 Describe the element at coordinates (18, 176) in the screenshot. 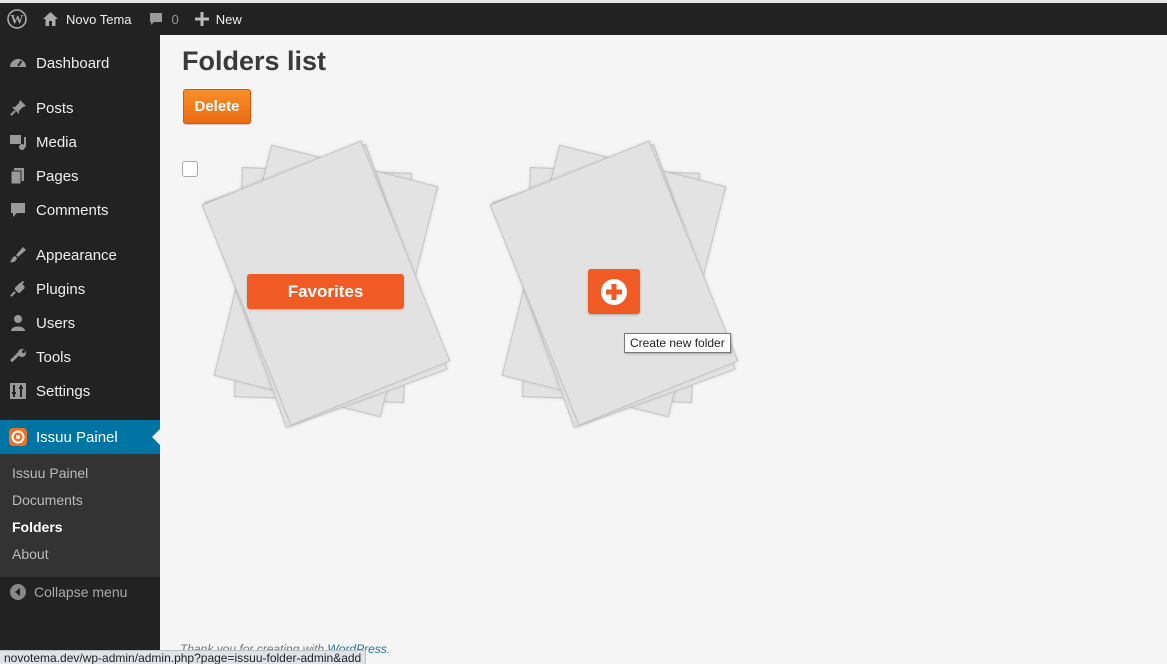

I see `pages-icon` at that location.